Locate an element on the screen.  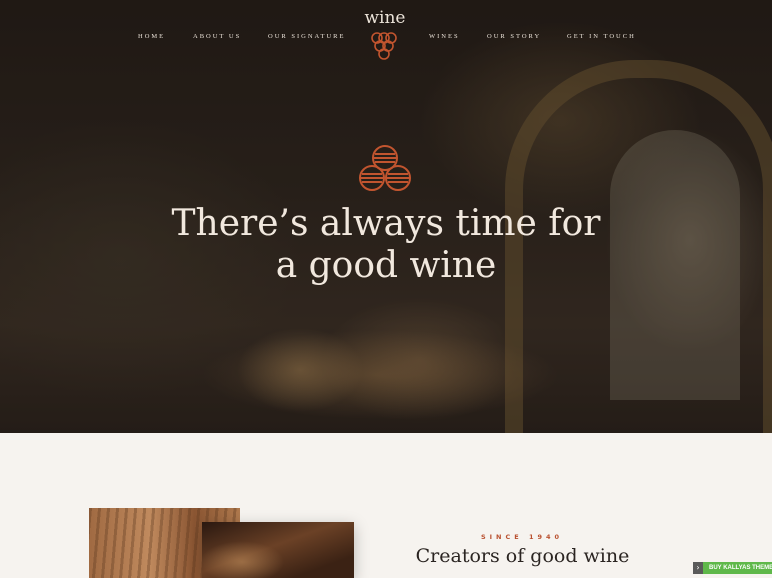
hero-headline-line2: a good wine is located at coordinates (386, 265).